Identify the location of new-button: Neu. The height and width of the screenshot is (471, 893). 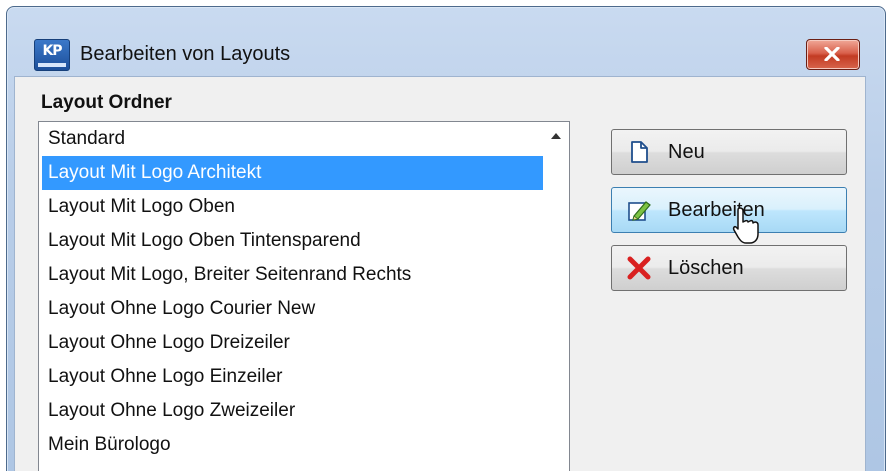
(729, 152).